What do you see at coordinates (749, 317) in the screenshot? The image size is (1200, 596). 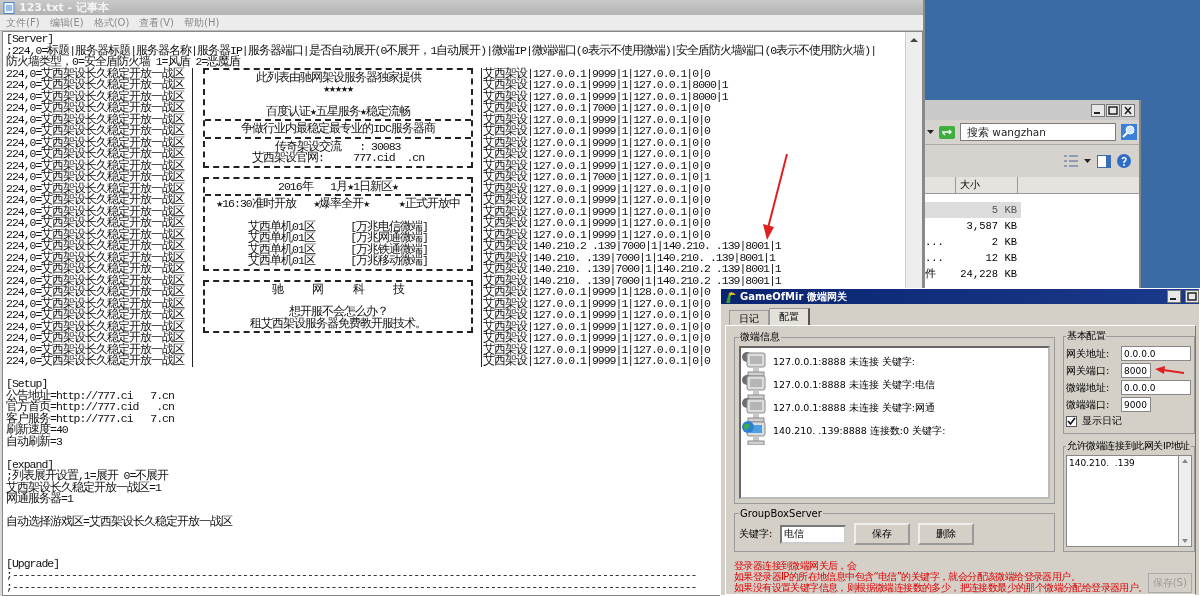 I see `tab: 日记` at bounding box center [749, 317].